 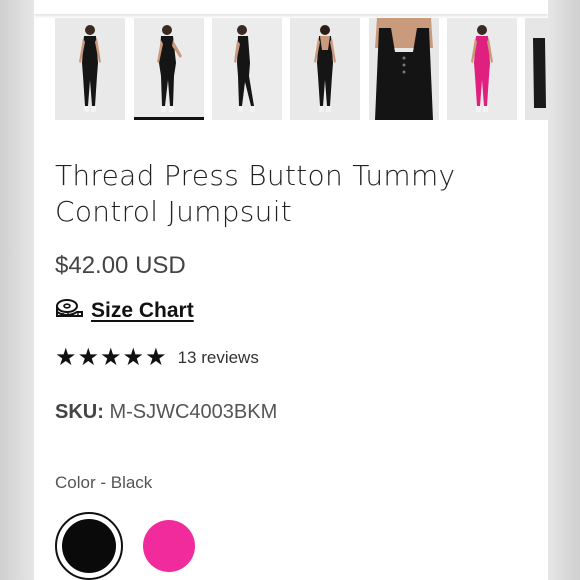 I want to click on swatch-fill-black, so click(x=89, y=546).